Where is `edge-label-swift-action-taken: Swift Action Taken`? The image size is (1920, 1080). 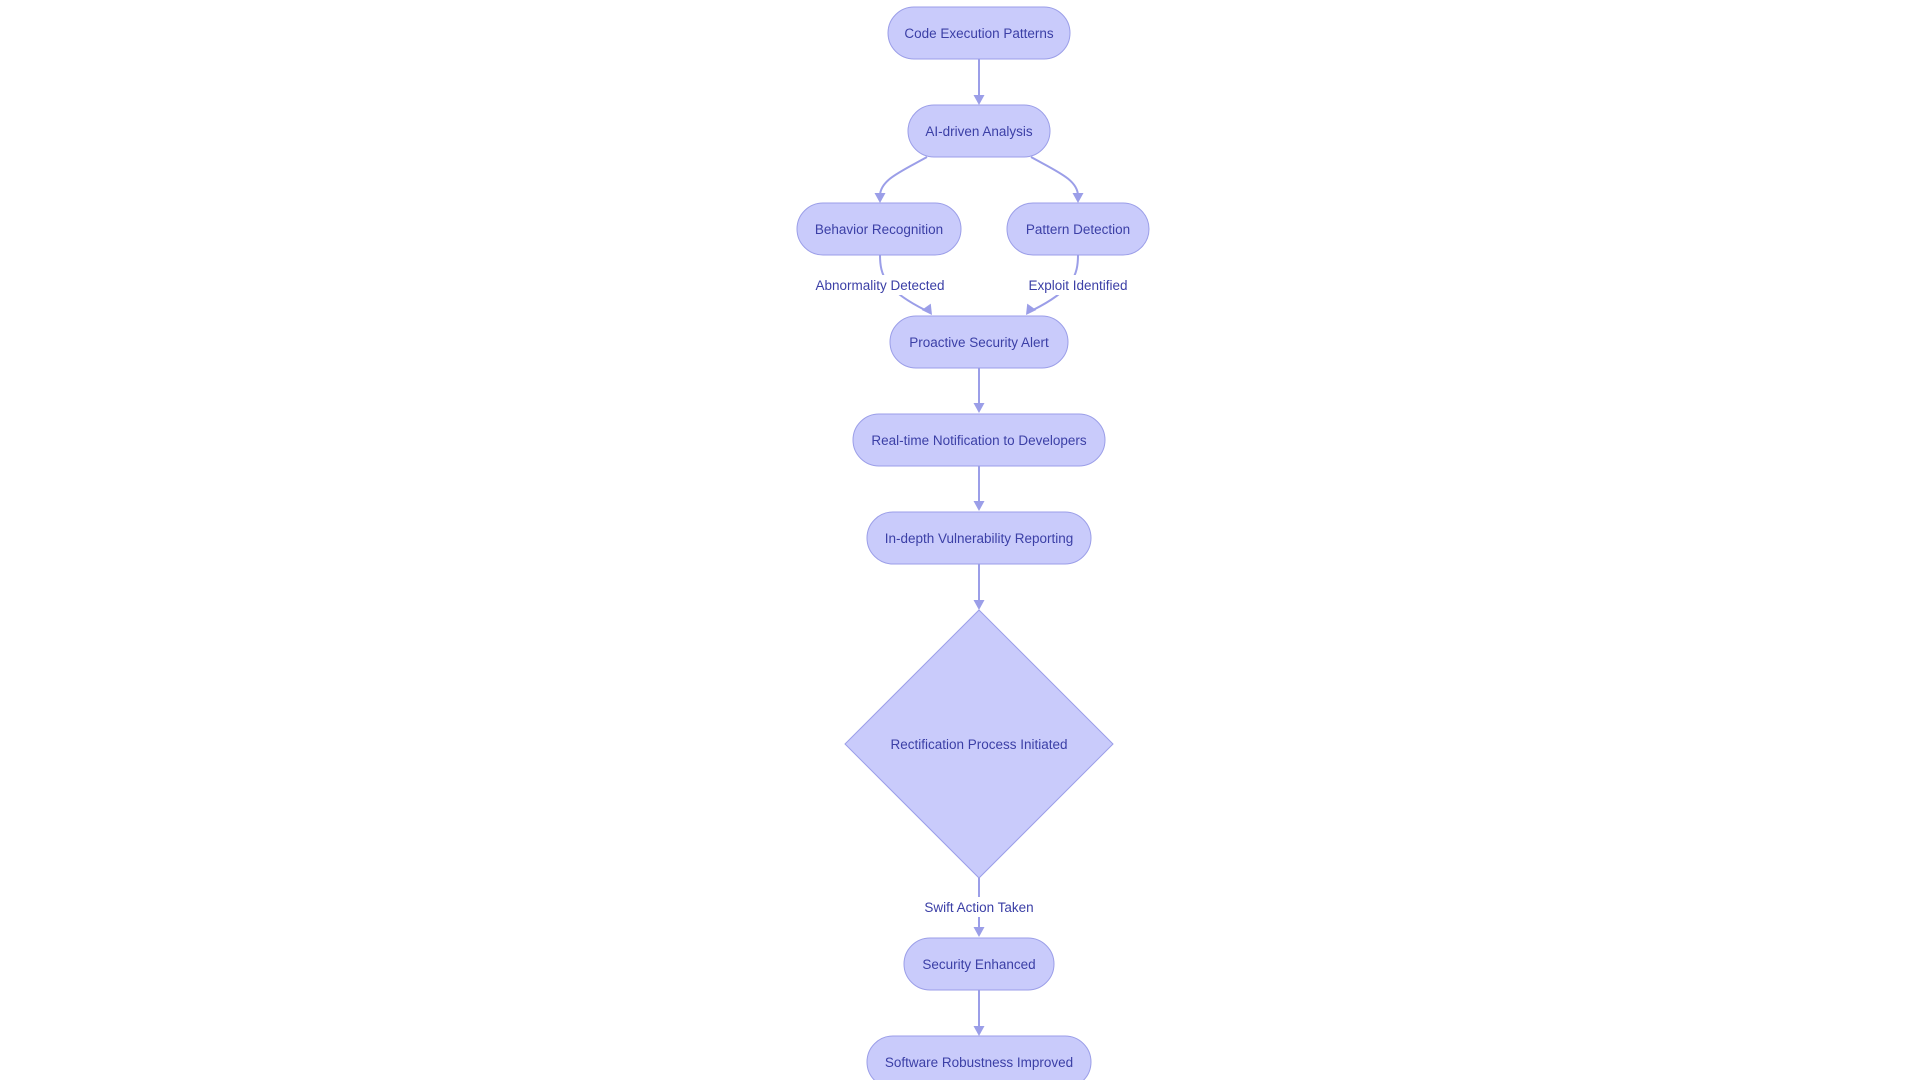 edge-label-swift-action-taken: Swift Action Taken is located at coordinates (979, 907).